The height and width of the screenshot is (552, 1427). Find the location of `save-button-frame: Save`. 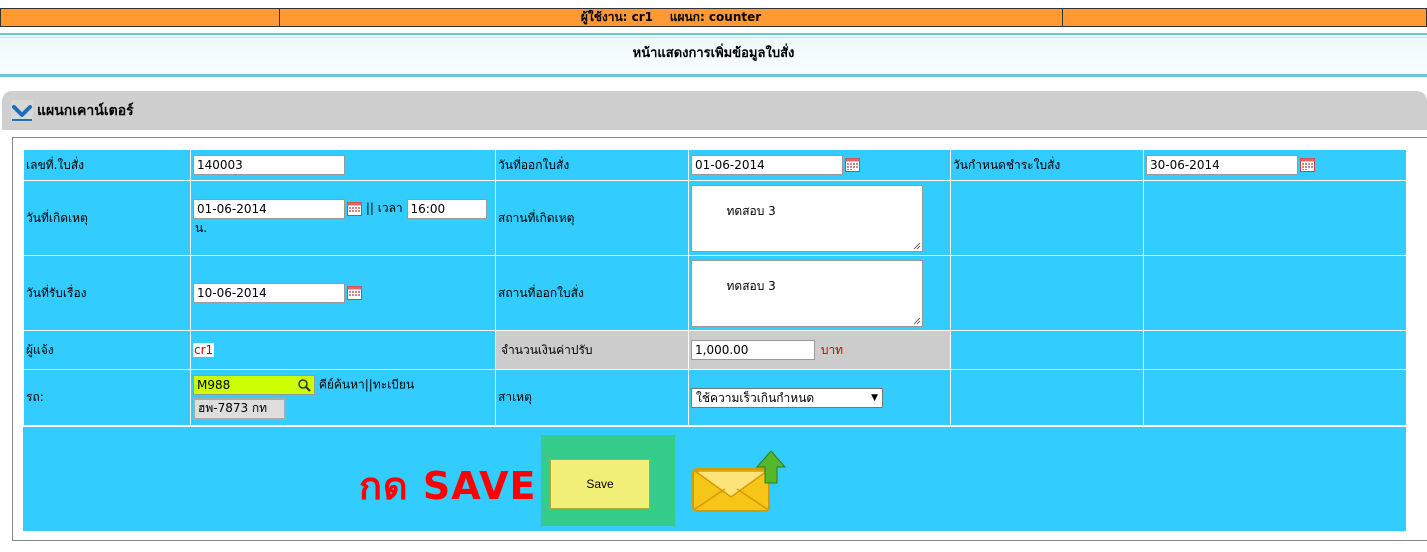

save-button-frame: Save is located at coordinates (608, 480).